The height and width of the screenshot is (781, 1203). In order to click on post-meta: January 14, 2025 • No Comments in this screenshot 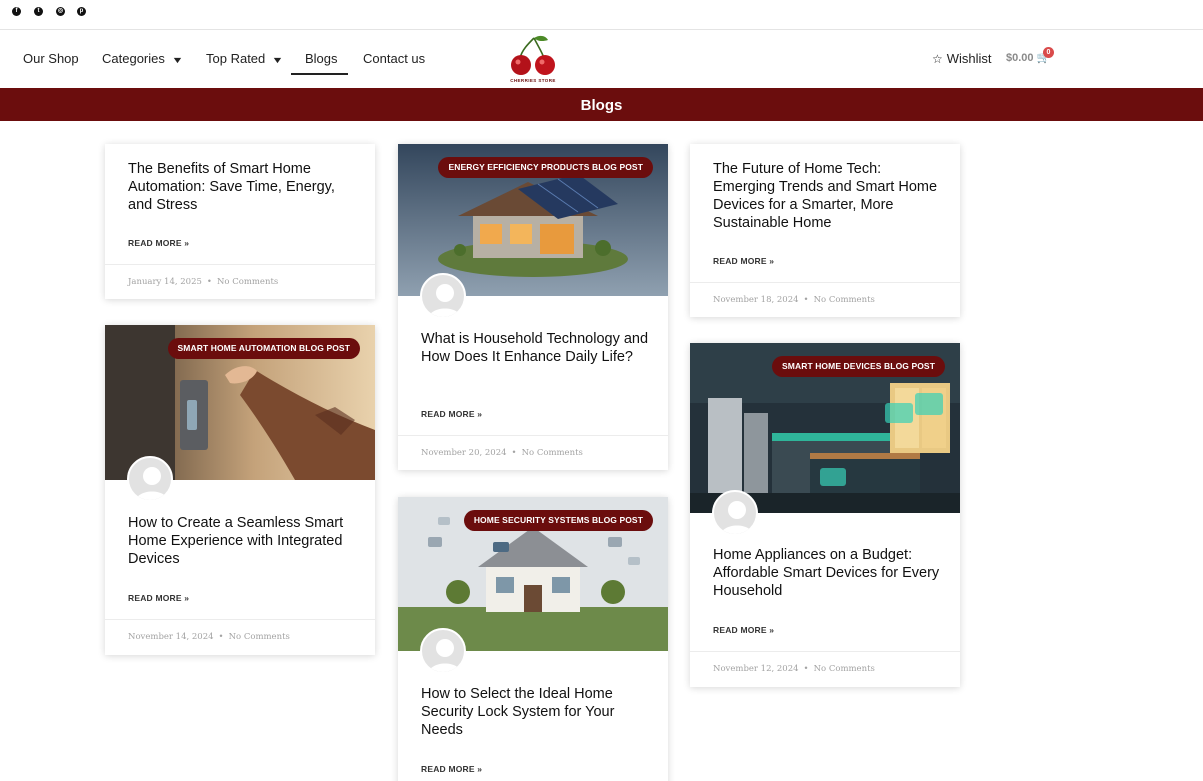, I will do `click(240, 281)`.